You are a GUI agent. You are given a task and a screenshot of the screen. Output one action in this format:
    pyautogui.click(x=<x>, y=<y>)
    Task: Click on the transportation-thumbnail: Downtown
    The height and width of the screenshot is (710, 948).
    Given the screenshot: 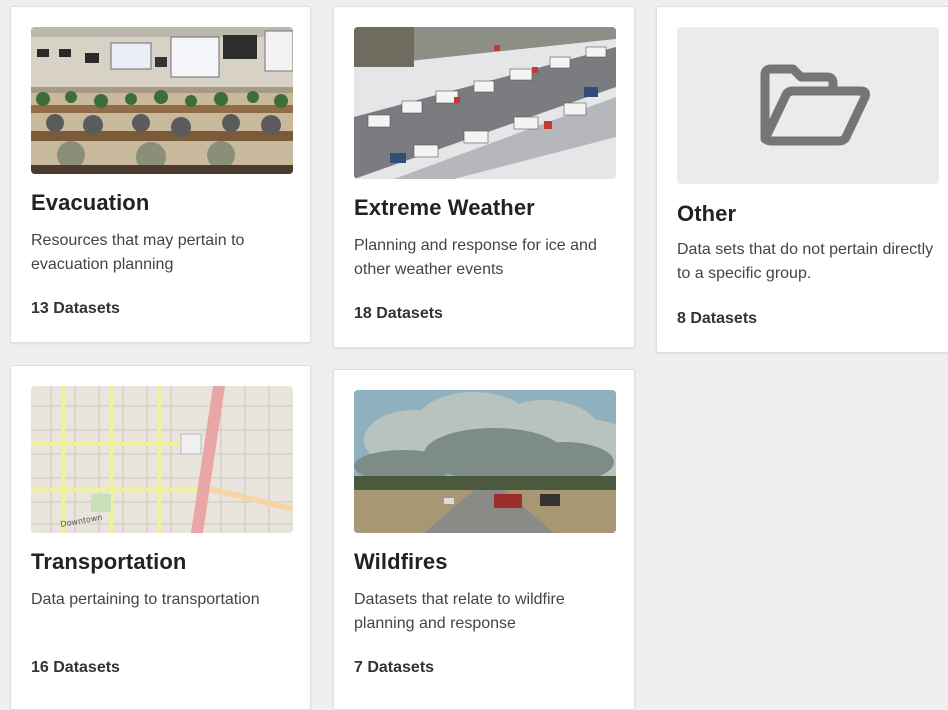 What is the action you would take?
    pyautogui.click(x=162, y=459)
    